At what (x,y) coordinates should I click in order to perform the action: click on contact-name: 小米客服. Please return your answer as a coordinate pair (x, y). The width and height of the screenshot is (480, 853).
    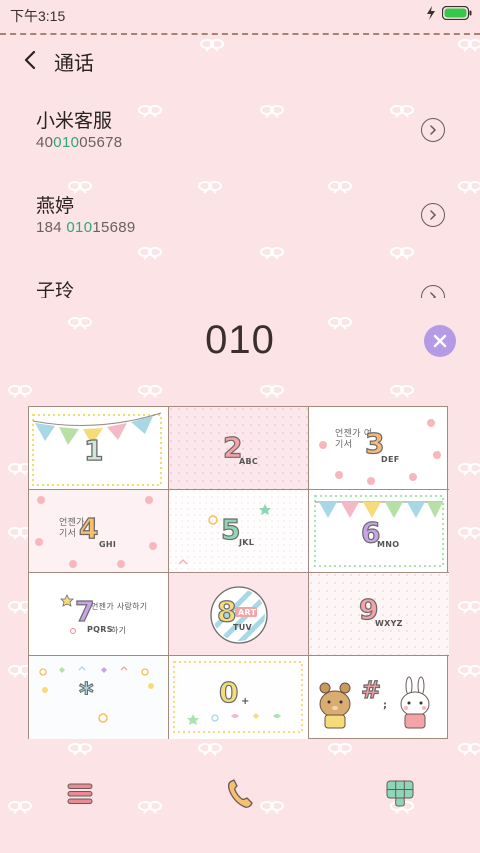
    Looking at the image, I should click on (74, 121).